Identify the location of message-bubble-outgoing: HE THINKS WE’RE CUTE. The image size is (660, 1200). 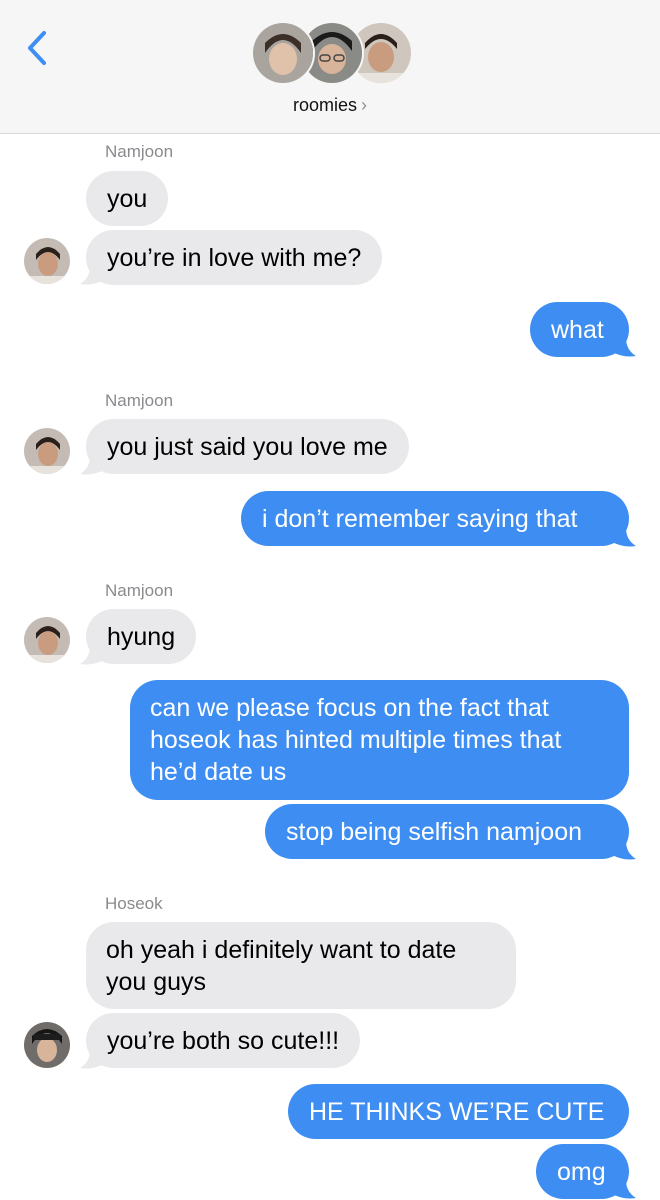
(458, 1111).